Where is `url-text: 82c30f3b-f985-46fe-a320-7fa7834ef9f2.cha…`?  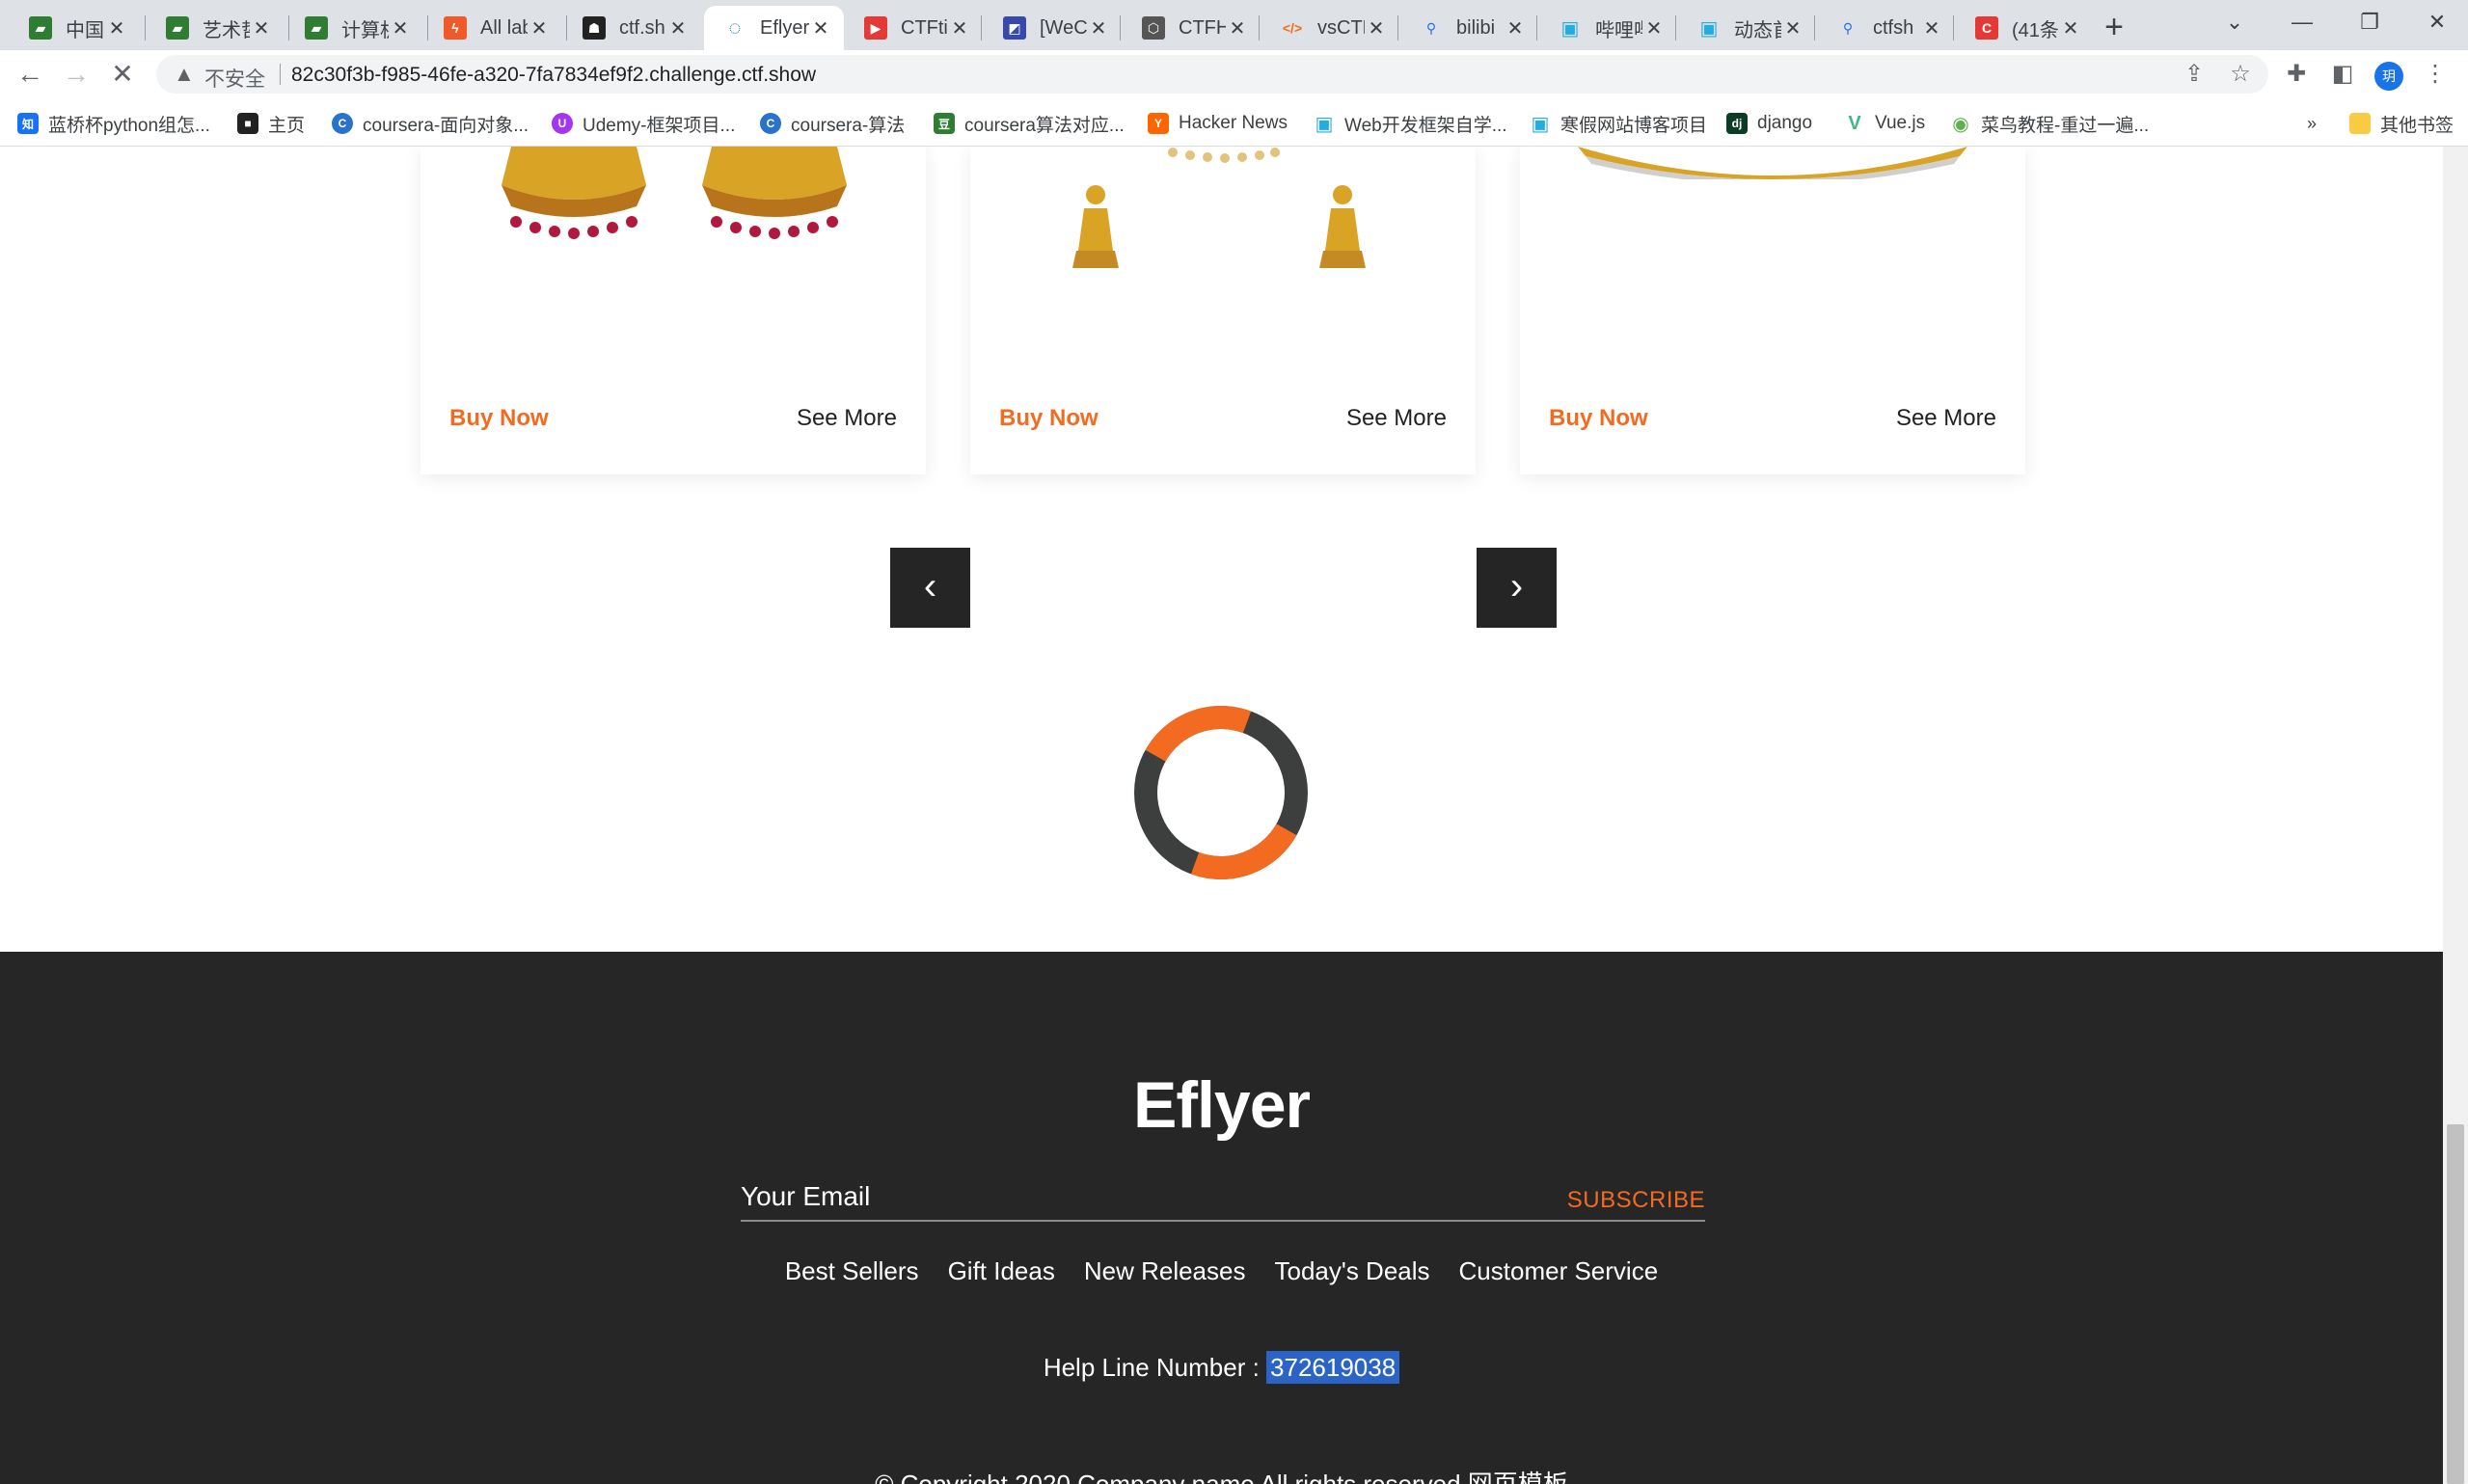 url-text: 82c30f3b-f985-46fe-a320-7fa7834ef9f2.cha… is located at coordinates (553, 75).